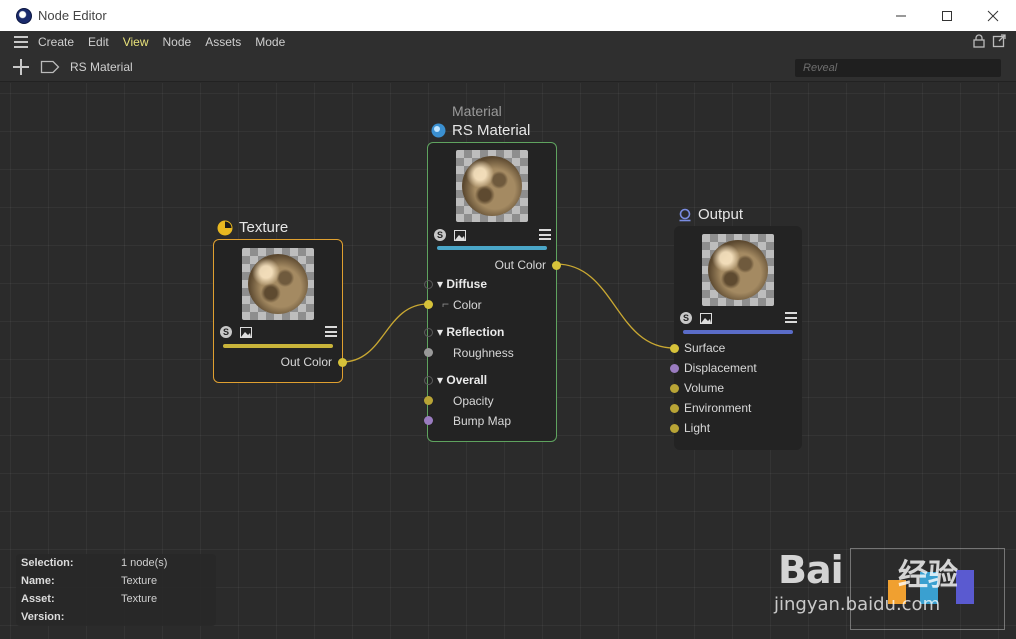 Image resolution: width=1016 pixels, height=639 pixels. Describe the element at coordinates (428, 380) in the screenshot. I see `overall-group-port` at that location.